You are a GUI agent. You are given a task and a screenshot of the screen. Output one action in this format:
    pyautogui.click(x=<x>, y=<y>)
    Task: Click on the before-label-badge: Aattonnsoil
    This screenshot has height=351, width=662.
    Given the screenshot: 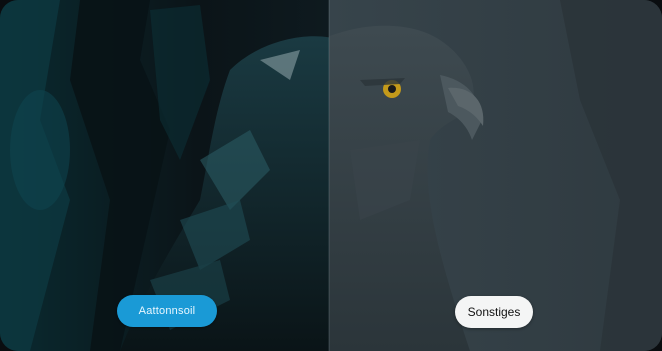 What is the action you would take?
    pyautogui.click(x=167, y=311)
    